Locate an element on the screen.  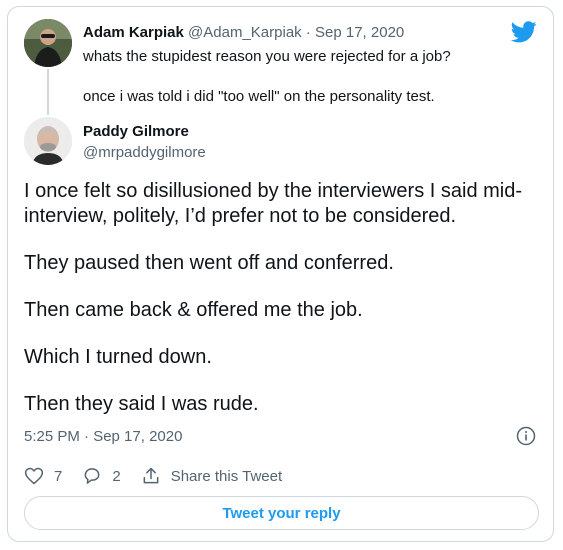
tweet-paragraph: Which I turned down. is located at coordinates (118, 357).